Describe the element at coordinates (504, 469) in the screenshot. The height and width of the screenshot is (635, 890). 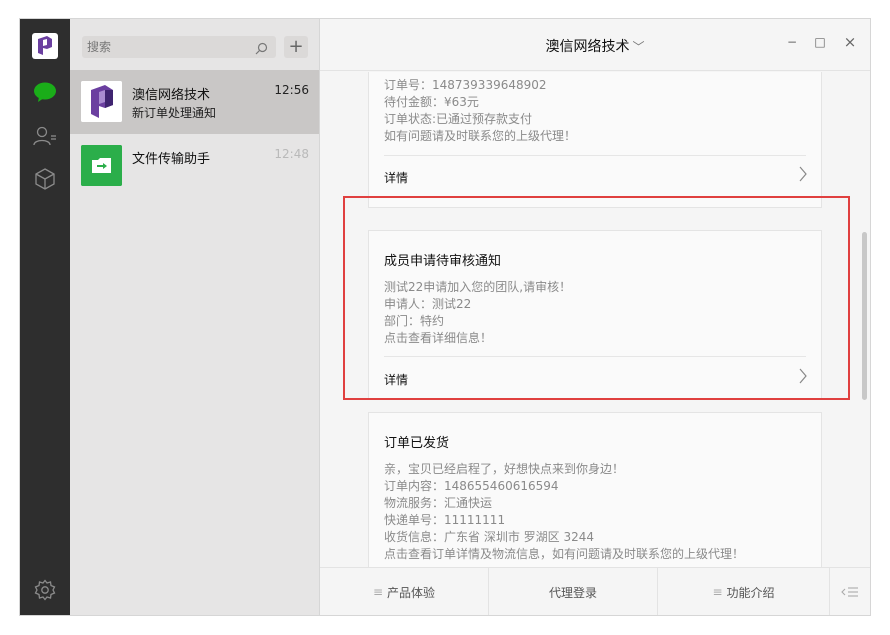
I see `card-line: 亲，宝贝已经启程了，好想快点来到你身边！` at that location.